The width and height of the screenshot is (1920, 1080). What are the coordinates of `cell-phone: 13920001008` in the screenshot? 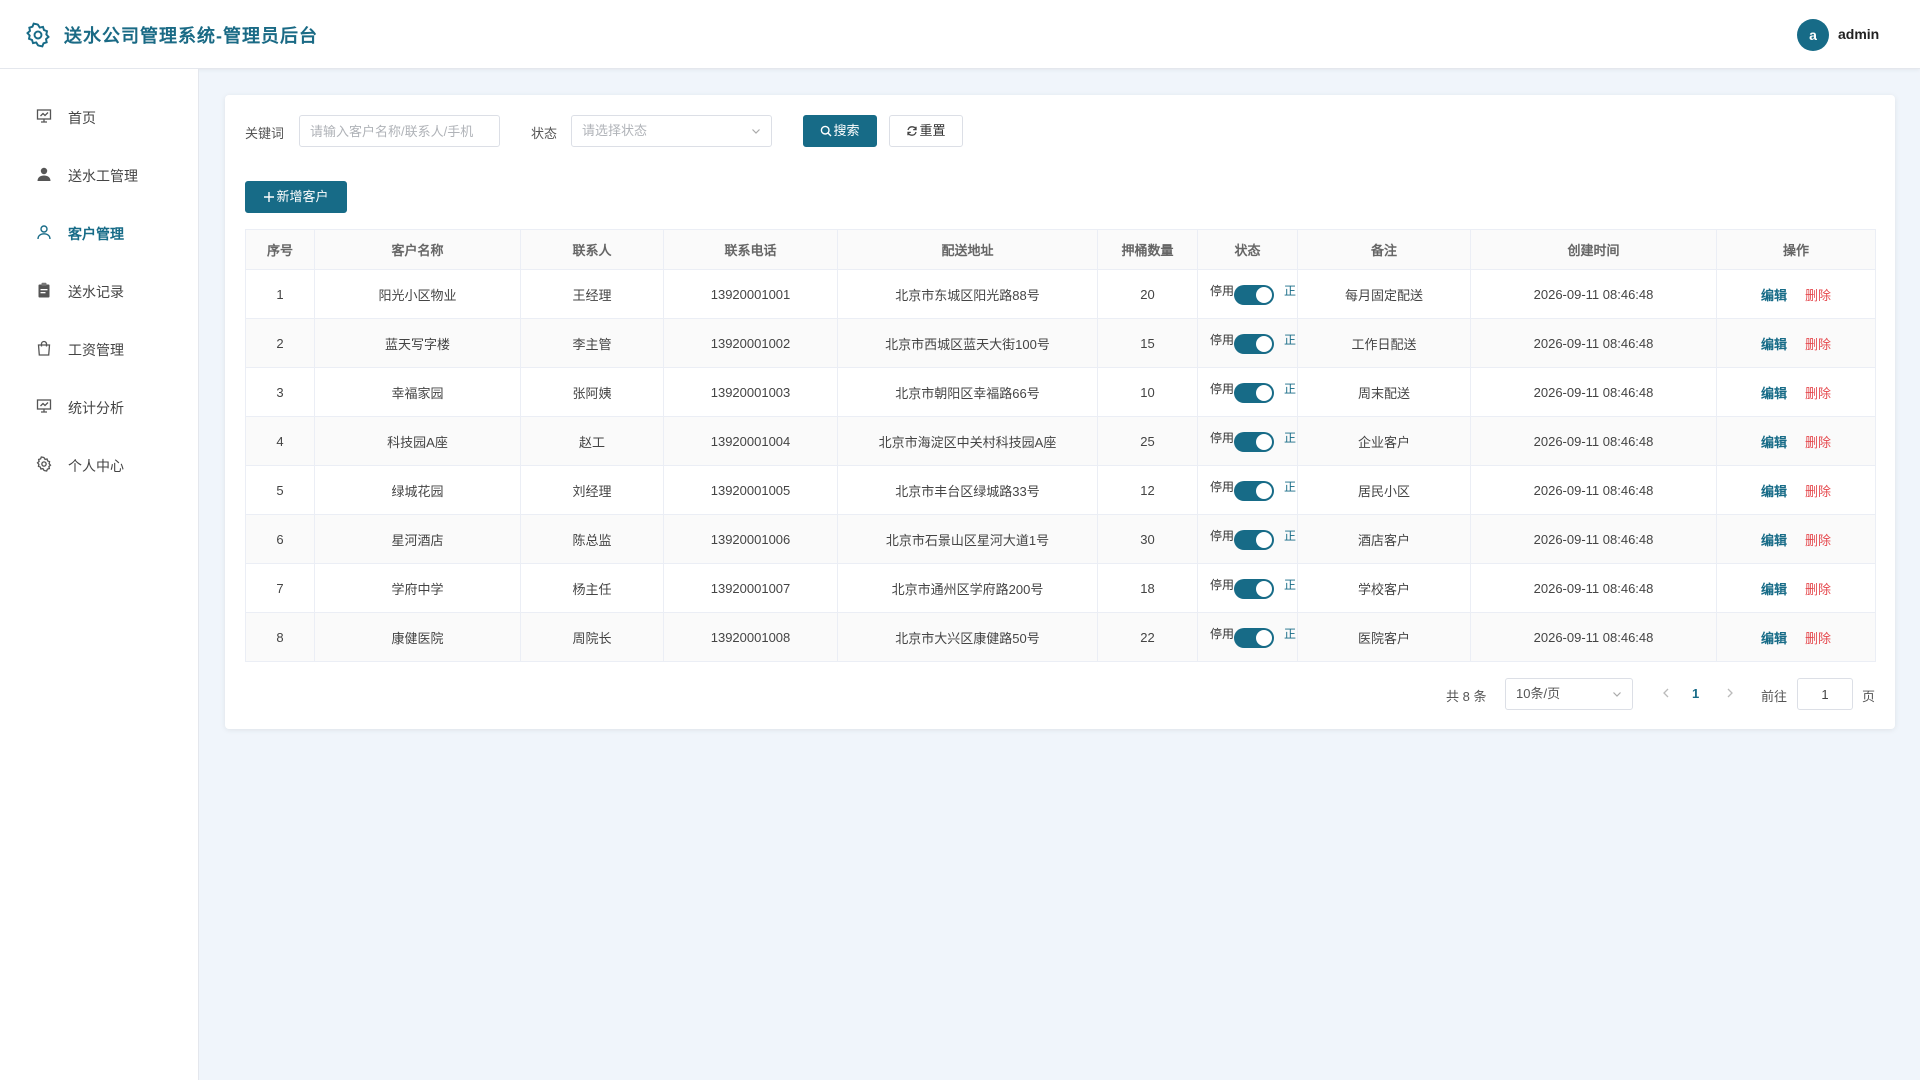 It's located at (750, 637).